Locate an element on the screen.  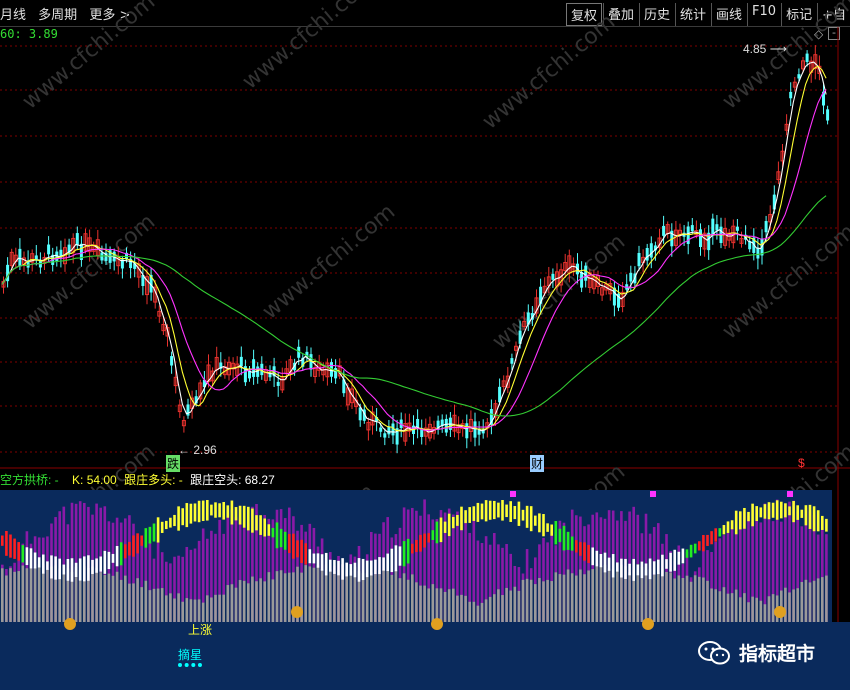
cai-marker: 财 is located at coordinates (537, 463).